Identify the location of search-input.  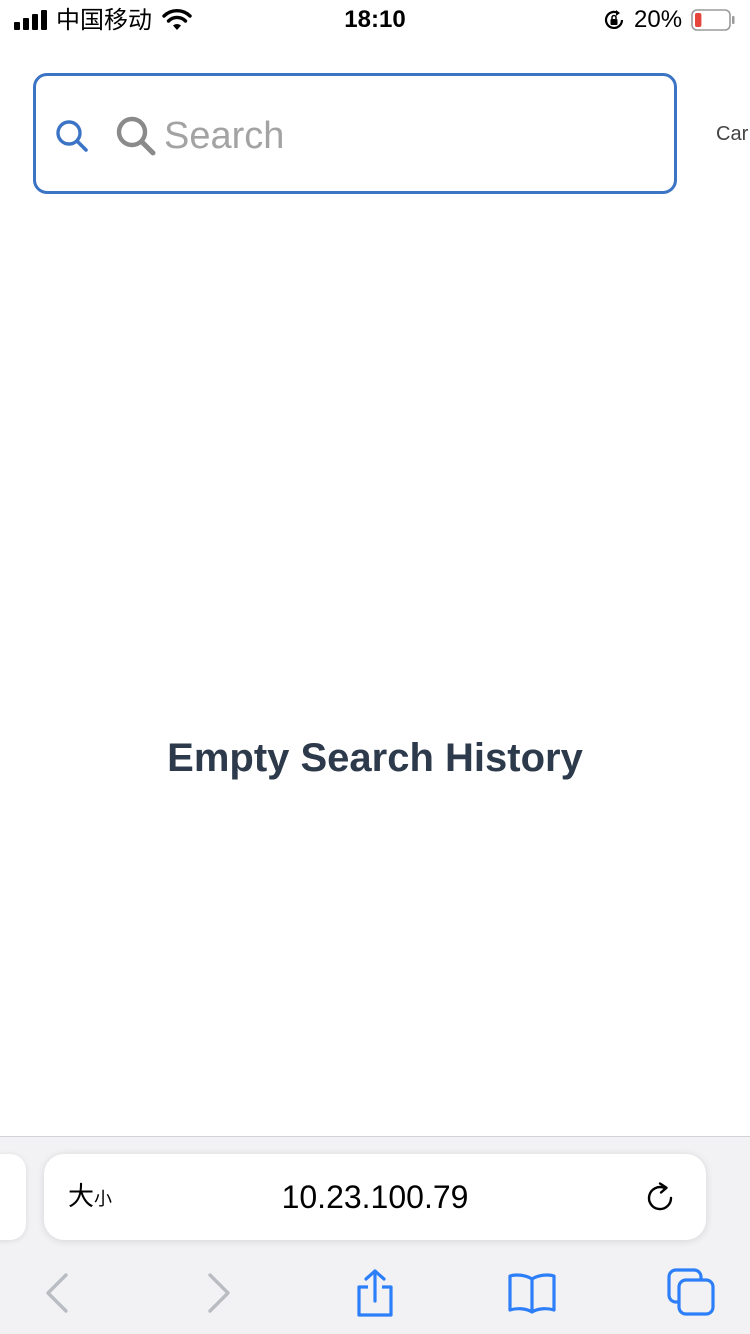
(404, 136).